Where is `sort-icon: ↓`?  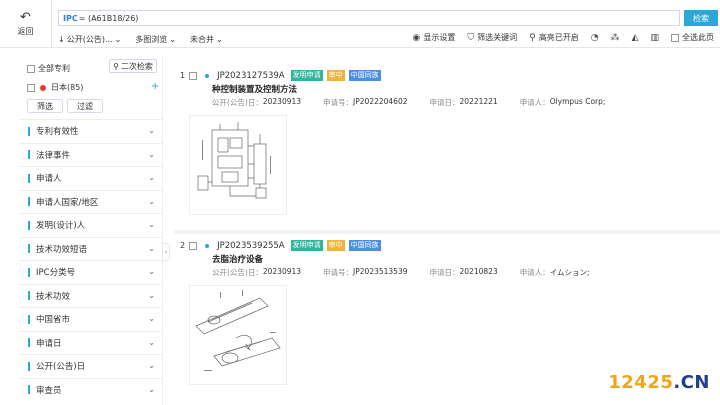 sort-icon: ↓ is located at coordinates (61, 39).